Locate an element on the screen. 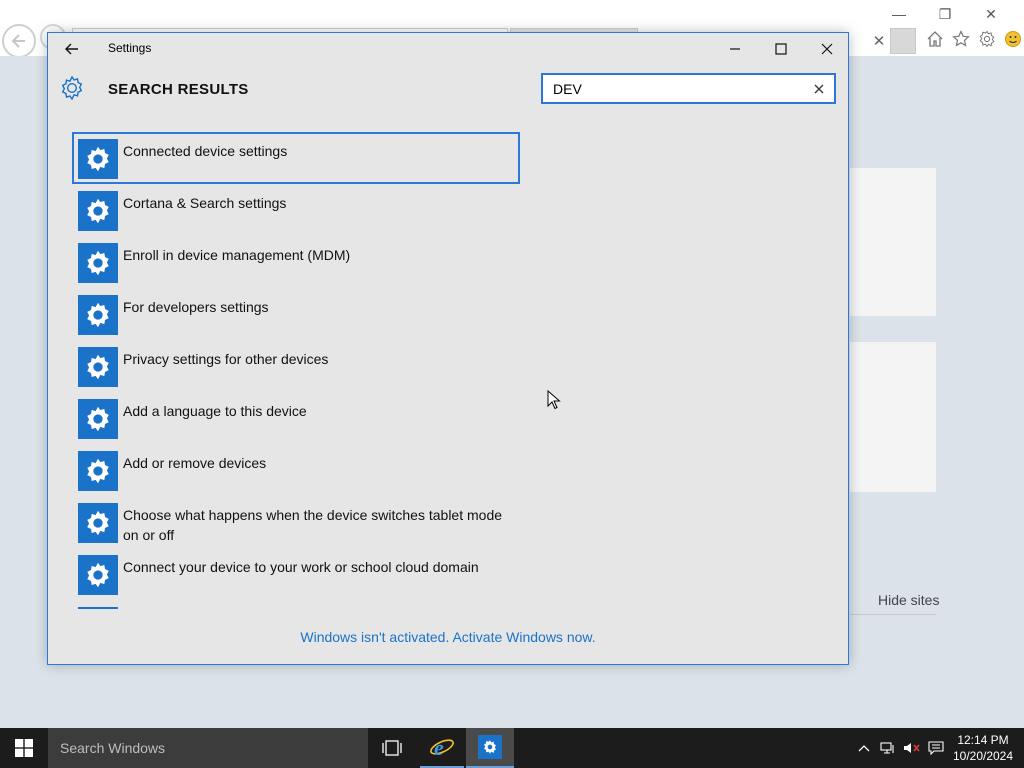 The height and width of the screenshot is (768, 1024). minimize-button is located at coordinates (735, 49).